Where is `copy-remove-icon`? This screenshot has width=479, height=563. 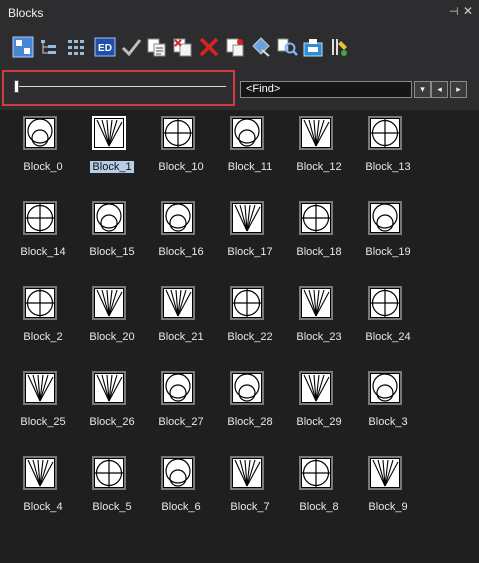
copy-remove-icon is located at coordinates (183, 47).